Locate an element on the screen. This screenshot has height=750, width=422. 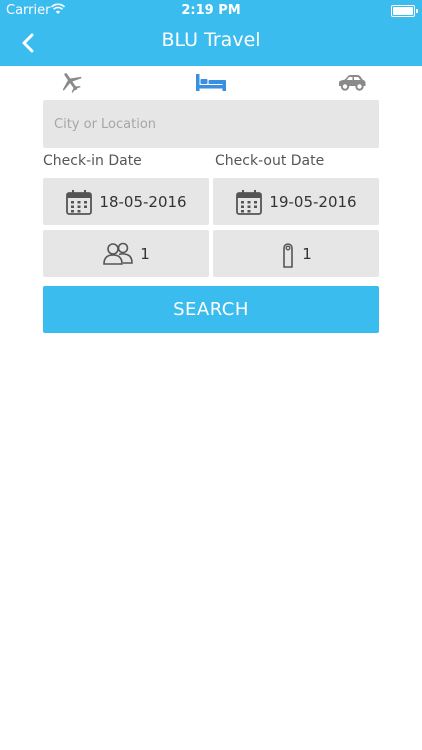
rooms-field: 1 is located at coordinates (296, 253).